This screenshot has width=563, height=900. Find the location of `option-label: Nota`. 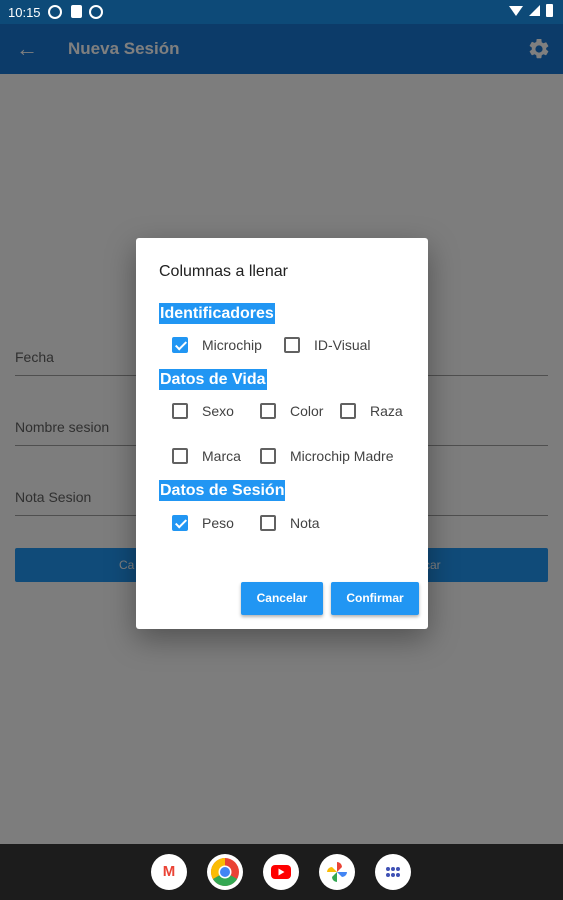

option-label: Nota is located at coordinates (305, 523).